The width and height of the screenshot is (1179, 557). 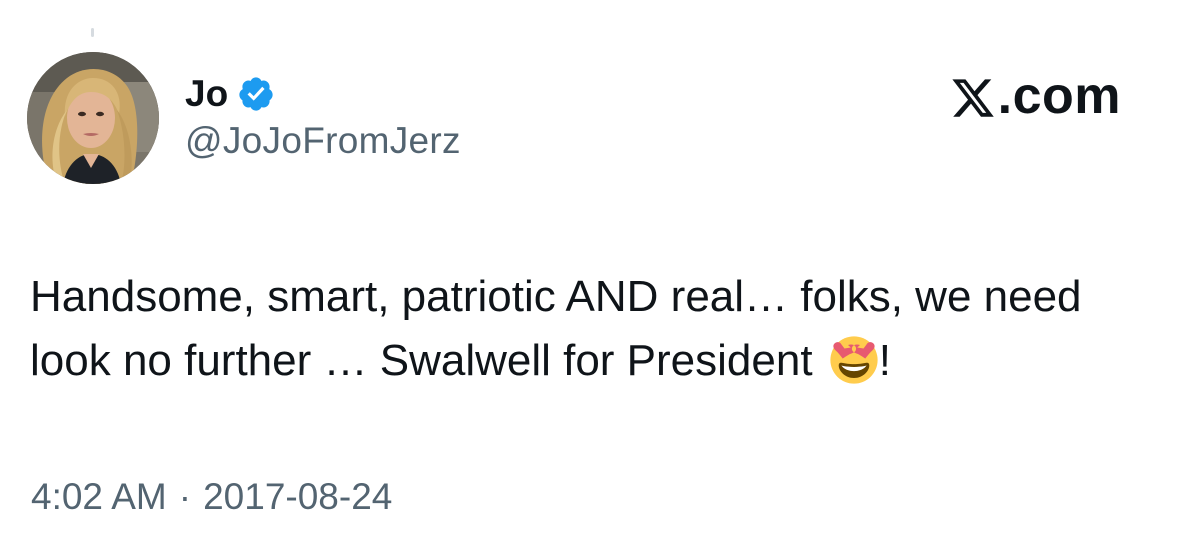 What do you see at coordinates (323, 141) in the screenshot?
I see `user-handle: @JoJoFromJerz` at bounding box center [323, 141].